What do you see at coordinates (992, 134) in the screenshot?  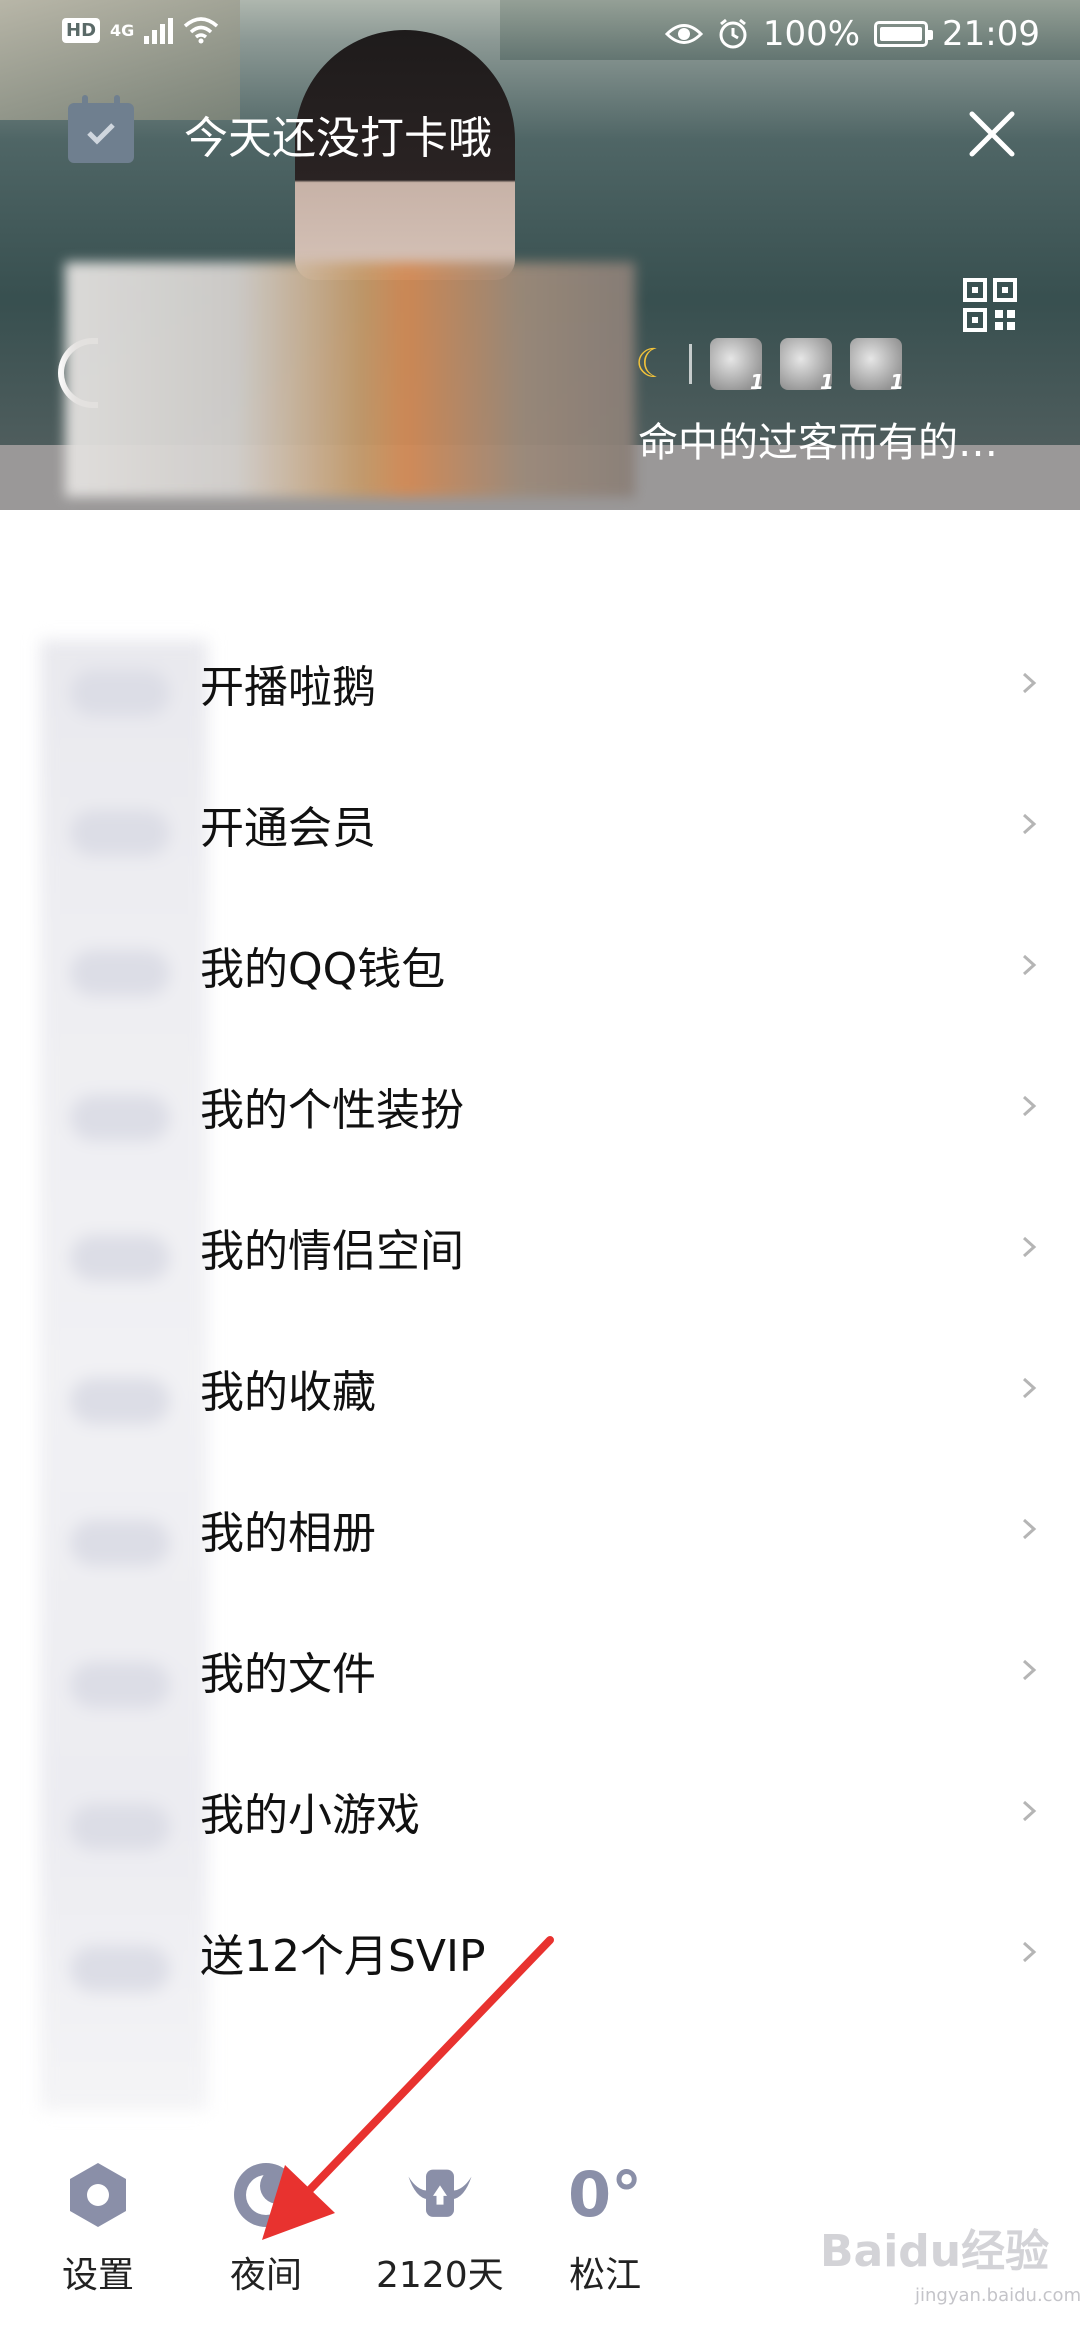 I see `close-icon` at bounding box center [992, 134].